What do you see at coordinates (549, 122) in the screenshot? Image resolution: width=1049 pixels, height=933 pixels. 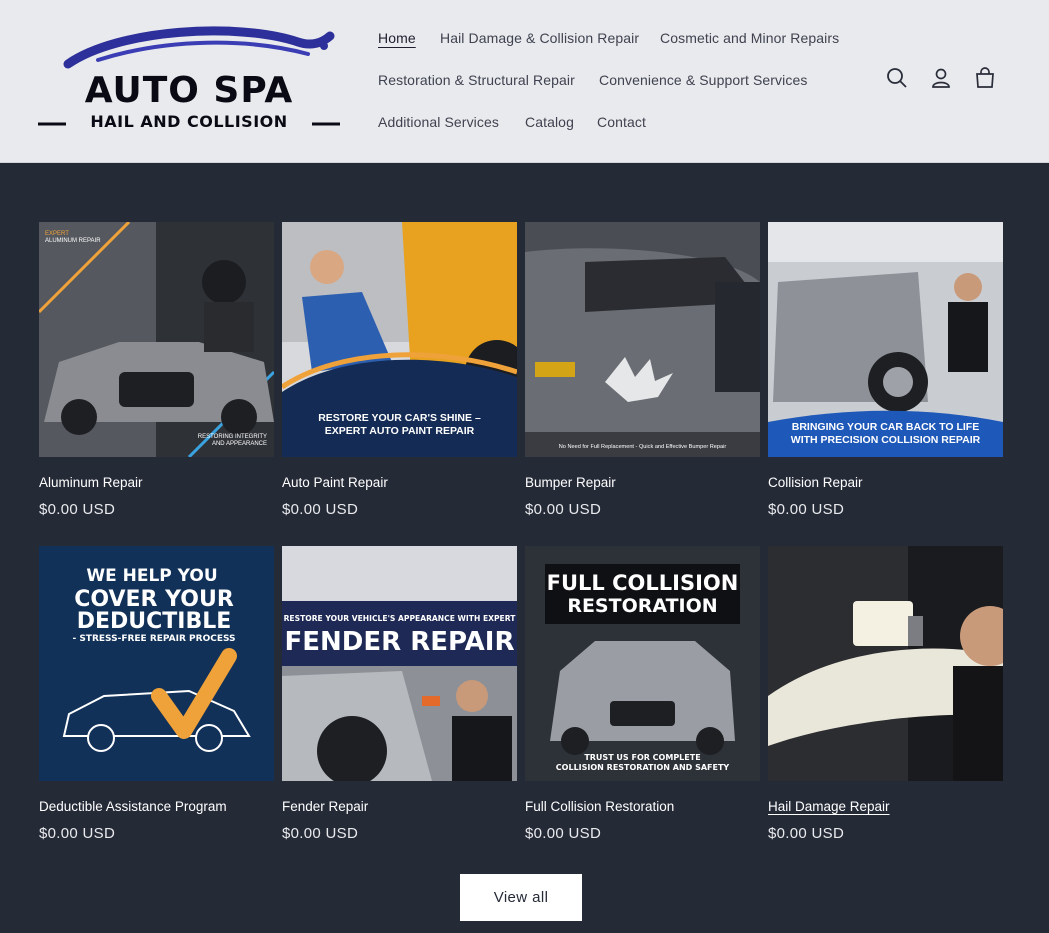 I see `nav-catalog: Catalog` at bounding box center [549, 122].